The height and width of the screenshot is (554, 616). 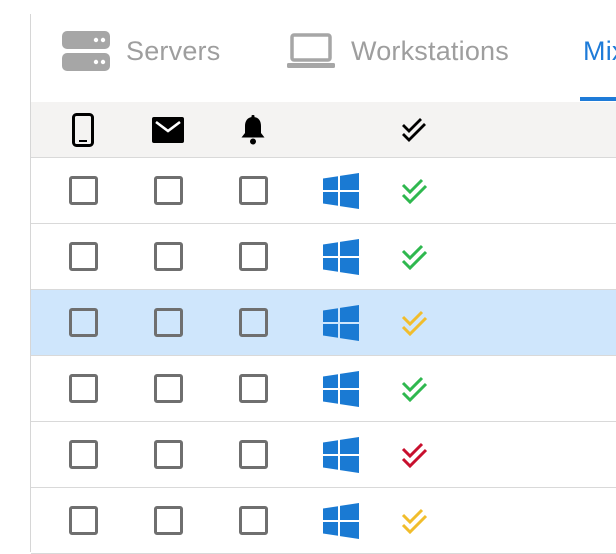 I want to click on table-header, so click(x=323, y=130).